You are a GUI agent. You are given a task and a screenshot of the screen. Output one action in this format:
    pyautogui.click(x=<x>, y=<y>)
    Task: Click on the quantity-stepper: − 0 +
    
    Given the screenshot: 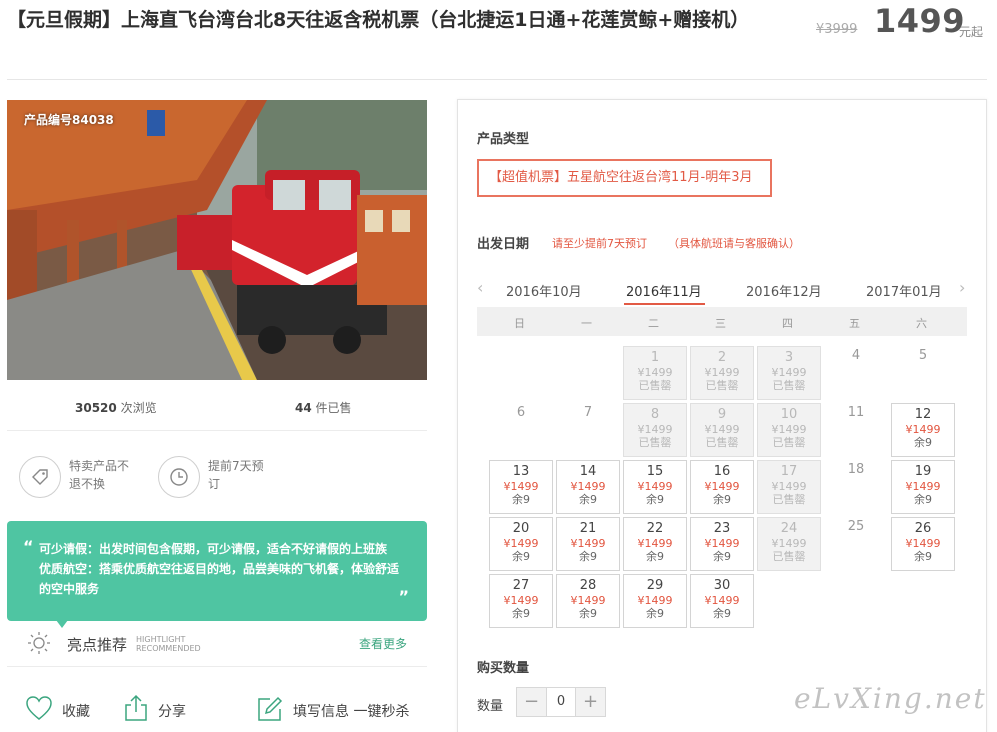 What is the action you would take?
    pyautogui.click(x=561, y=702)
    